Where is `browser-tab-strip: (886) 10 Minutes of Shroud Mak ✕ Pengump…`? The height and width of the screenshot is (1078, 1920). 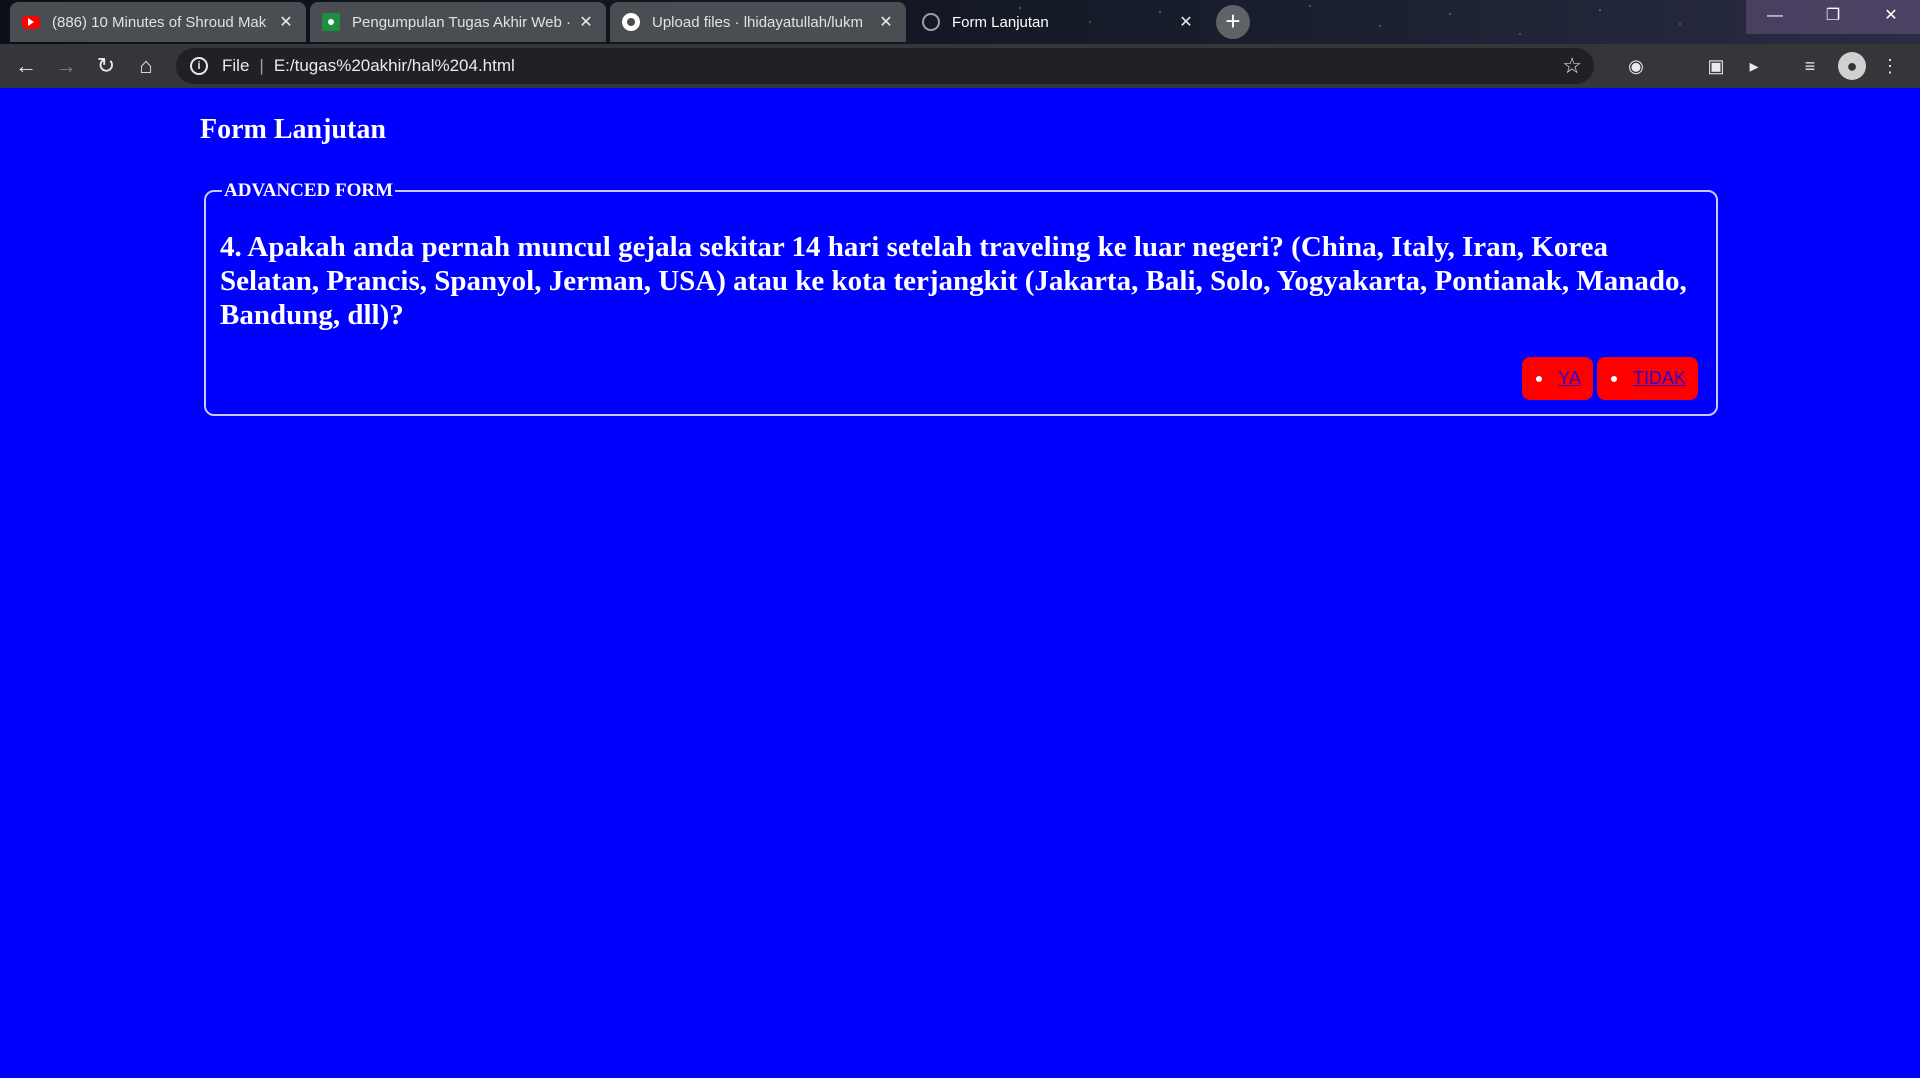
browser-tab-strip: (886) 10 Minutes of Shroud Mak ✕ Pengump… is located at coordinates (960, 22).